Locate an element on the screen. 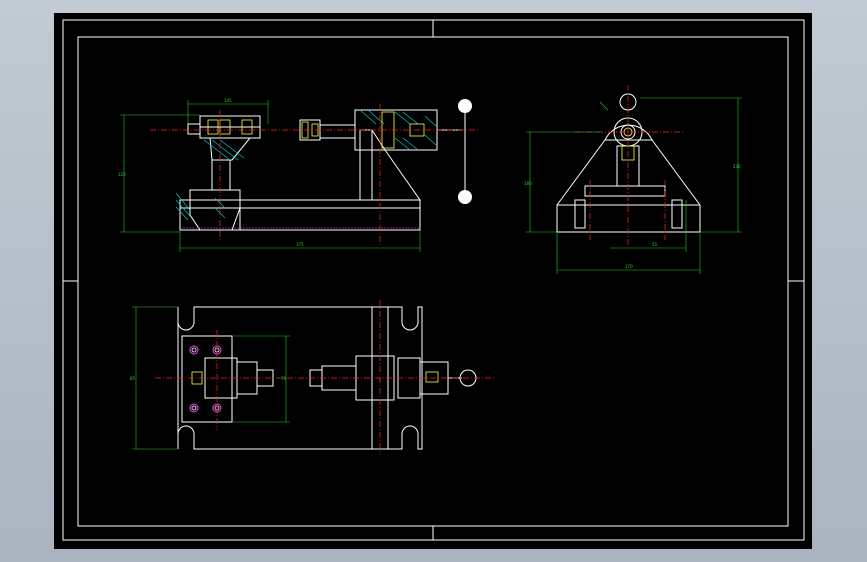  dimension-label: 120 is located at coordinates (122, 174).